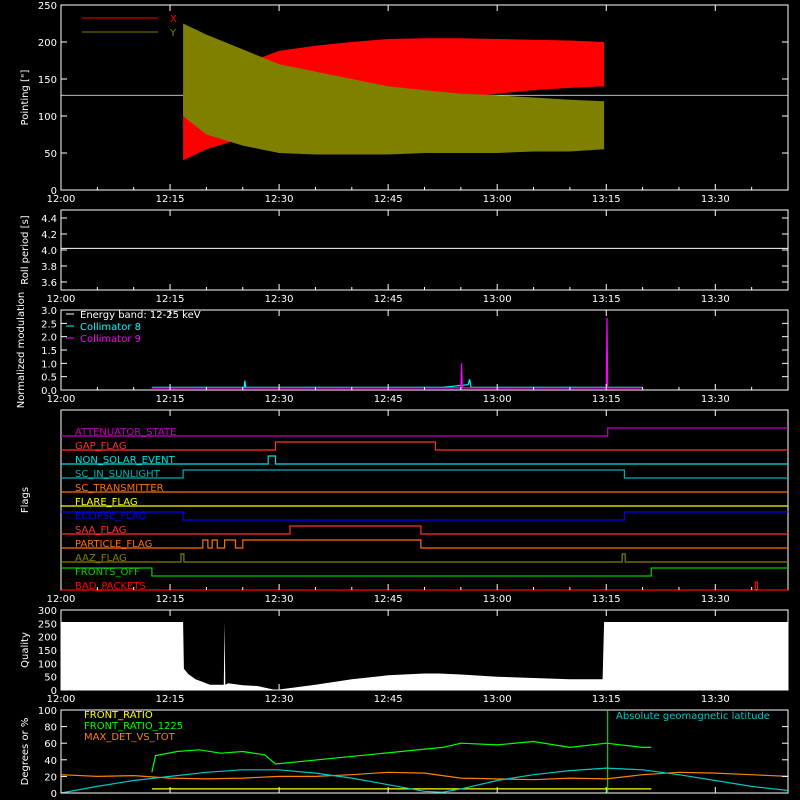 This screenshot has height=800, width=800. Describe the element at coordinates (606, 599) in the screenshot. I see `flags-xtick-label: 13:15` at that location.